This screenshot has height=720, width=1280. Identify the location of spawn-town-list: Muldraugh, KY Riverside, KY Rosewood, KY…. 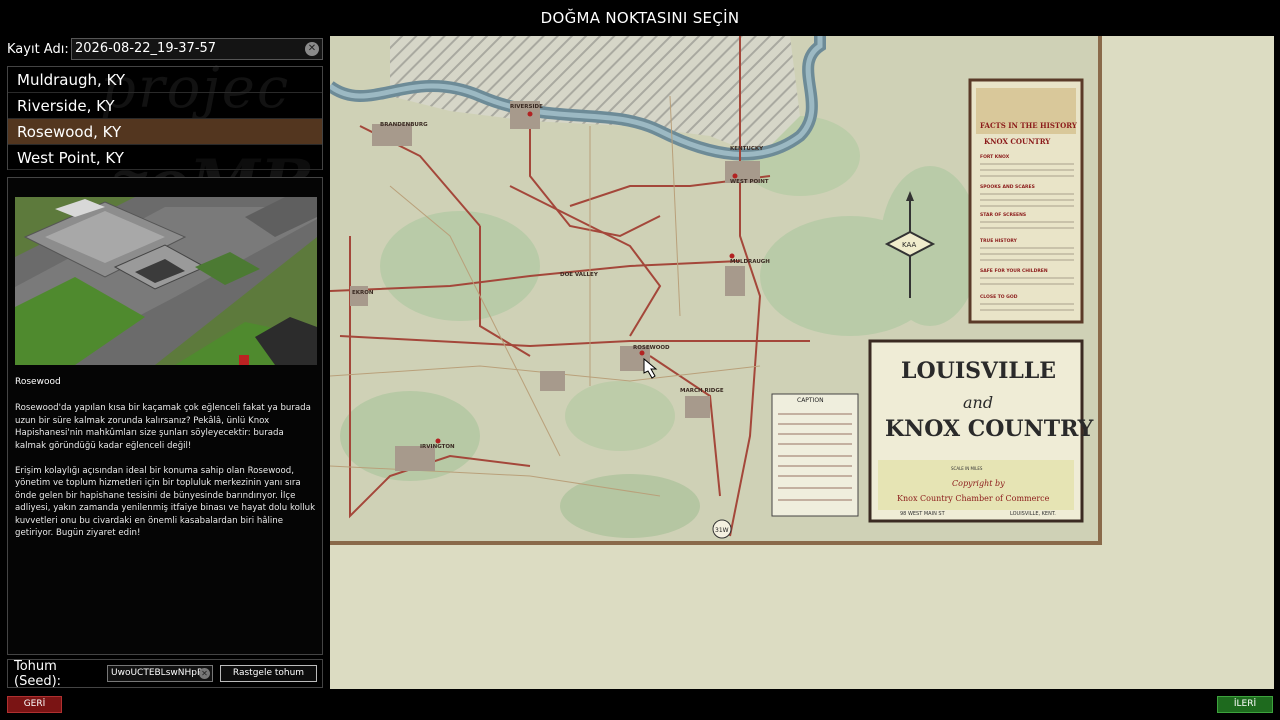
(165, 118).